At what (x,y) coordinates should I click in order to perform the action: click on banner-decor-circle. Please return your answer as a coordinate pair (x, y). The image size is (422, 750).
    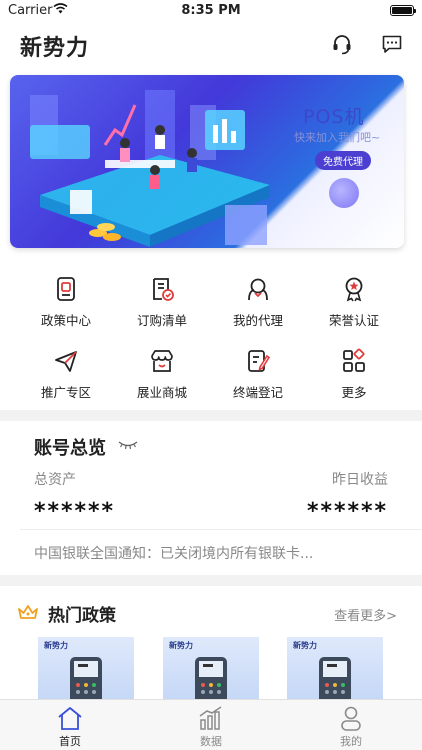
    Looking at the image, I should click on (344, 193).